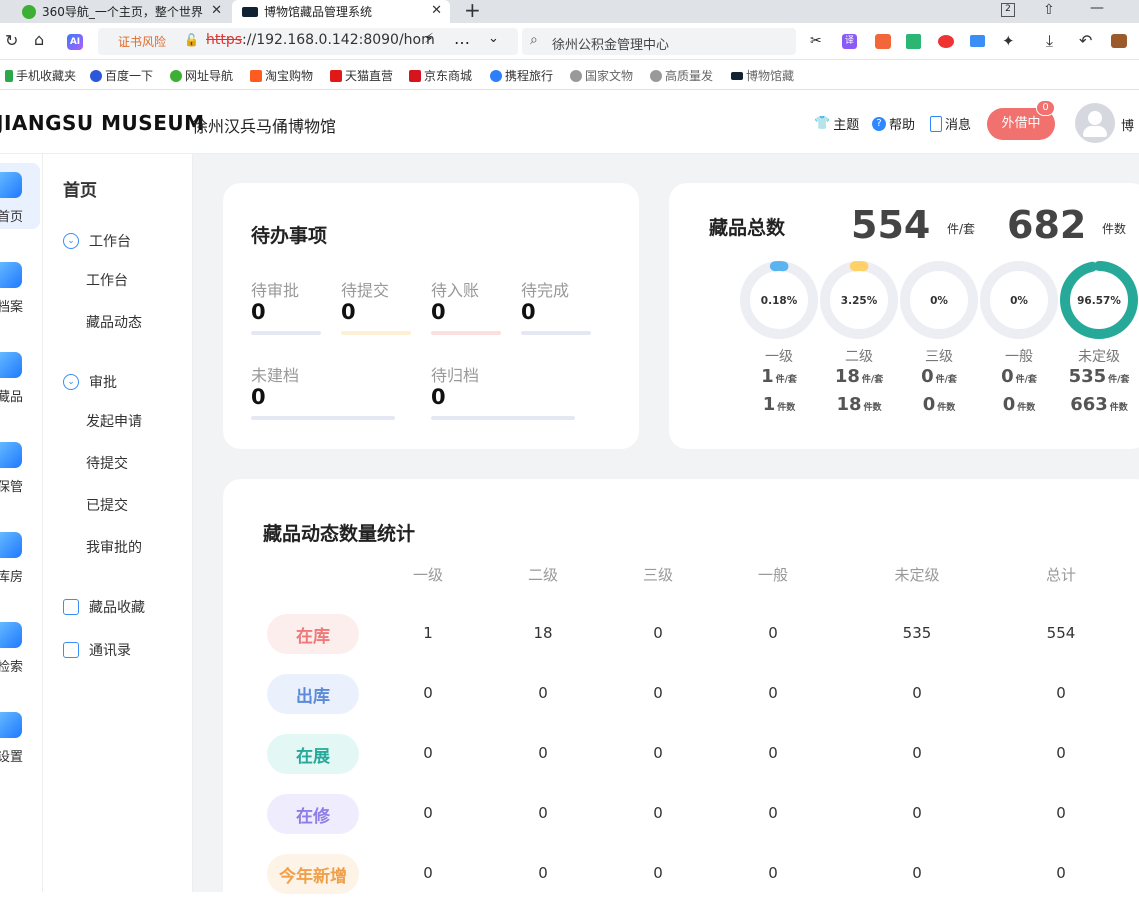  I want to click on tab-count-icon: 2, so click(1008, 10).